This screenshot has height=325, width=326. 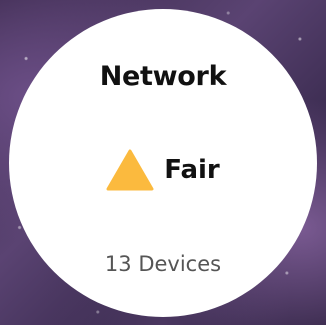 I want to click on warning-triangle-shape, so click(x=130, y=170).